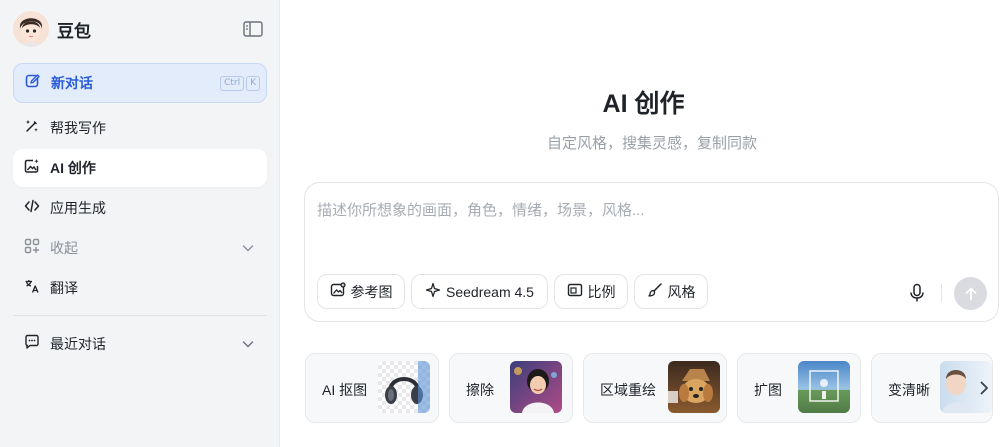  Describe the element at coordinates (140, 83) in the screenshot. I see `new-chat-button: 新对话 Ctrl K` at that location.